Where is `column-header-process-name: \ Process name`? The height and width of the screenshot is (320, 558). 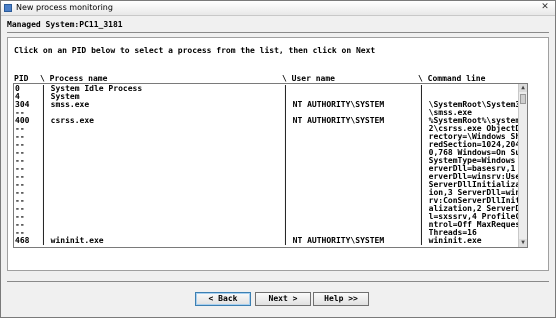 column-header-process-name: \ Process name is located at coordinates (74, 78).